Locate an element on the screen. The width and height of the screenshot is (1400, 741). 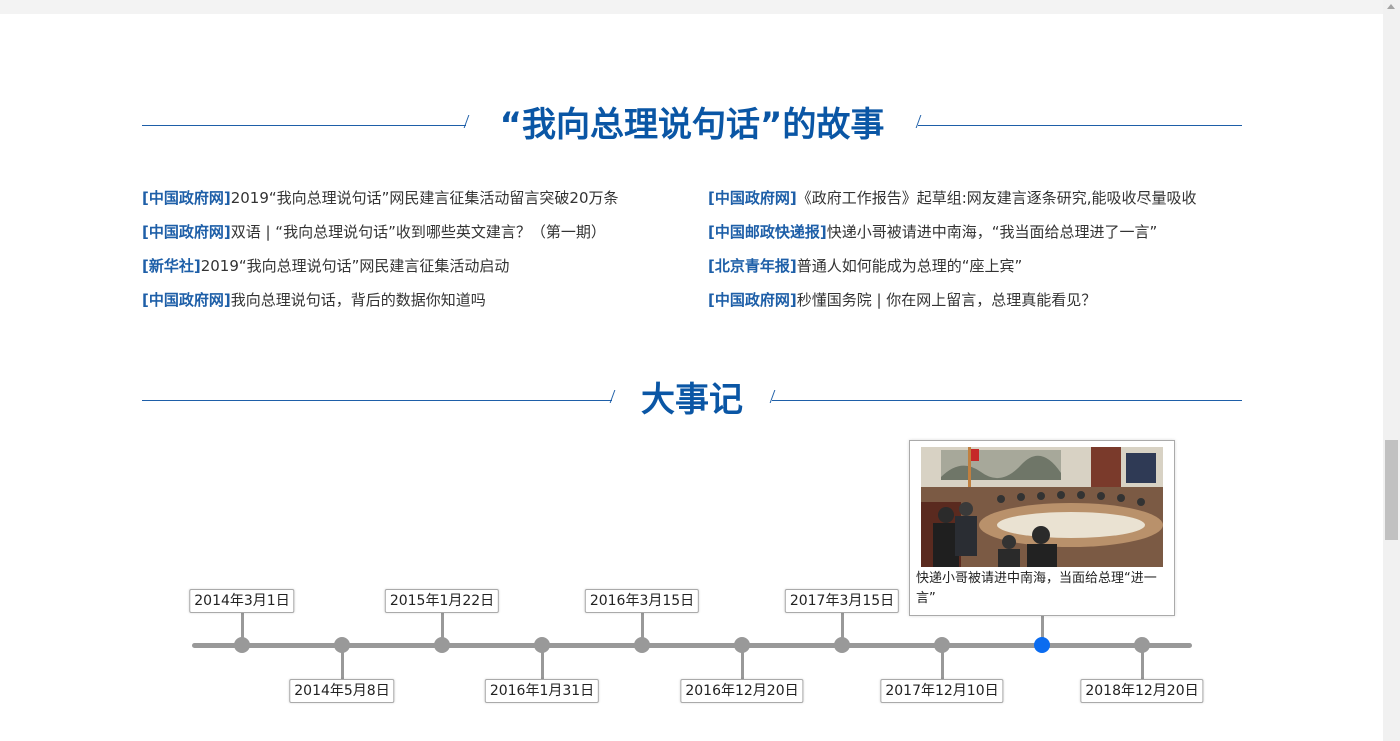
vertical-scrollbar is located at coordinates (1391, 370).